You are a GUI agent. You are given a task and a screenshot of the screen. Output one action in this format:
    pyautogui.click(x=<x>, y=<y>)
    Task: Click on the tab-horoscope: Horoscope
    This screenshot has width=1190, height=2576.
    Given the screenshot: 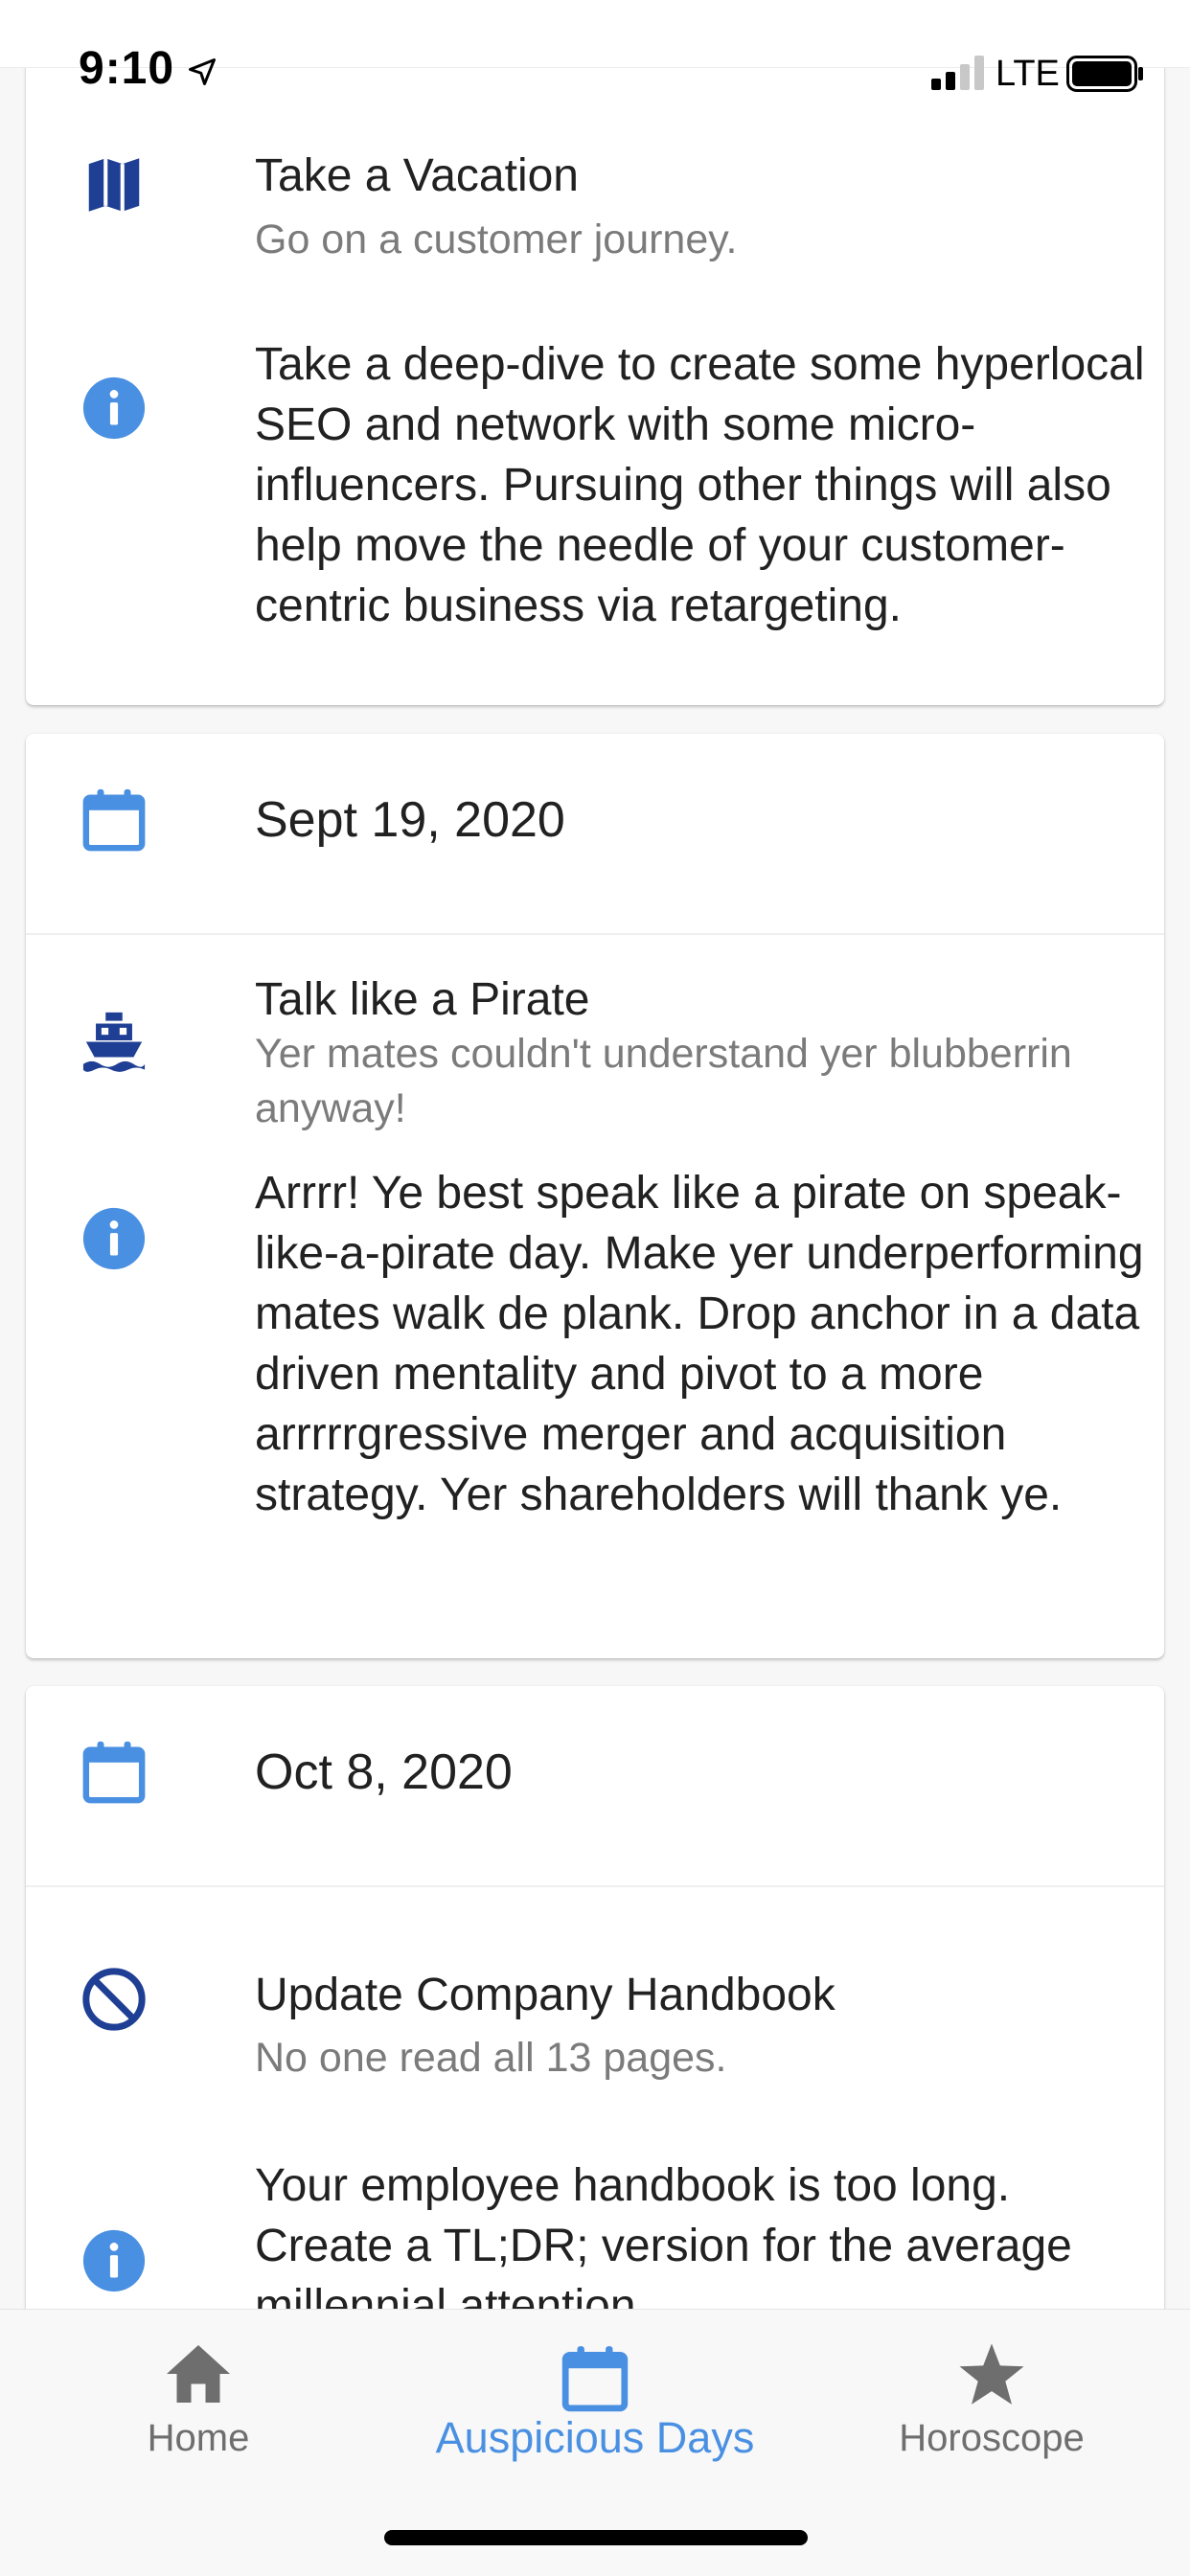 What is the action you would take?
    pyautogui.click(x=991, y=2406)
    